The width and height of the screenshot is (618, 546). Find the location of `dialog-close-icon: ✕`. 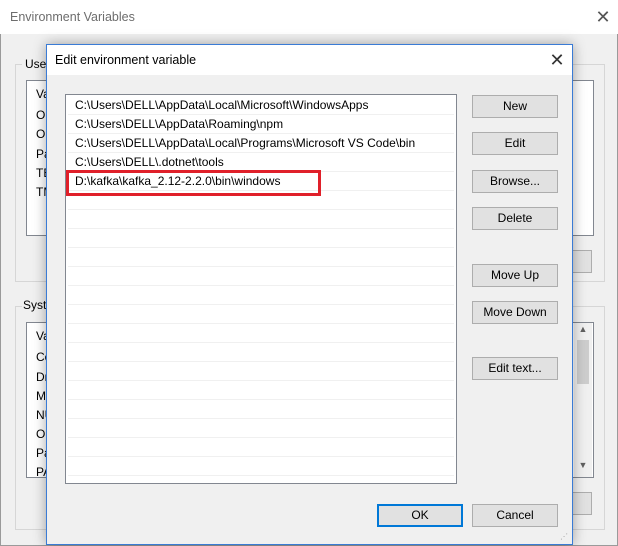

dialog-close-icon: ✕ is located at coordinates (557, 60).